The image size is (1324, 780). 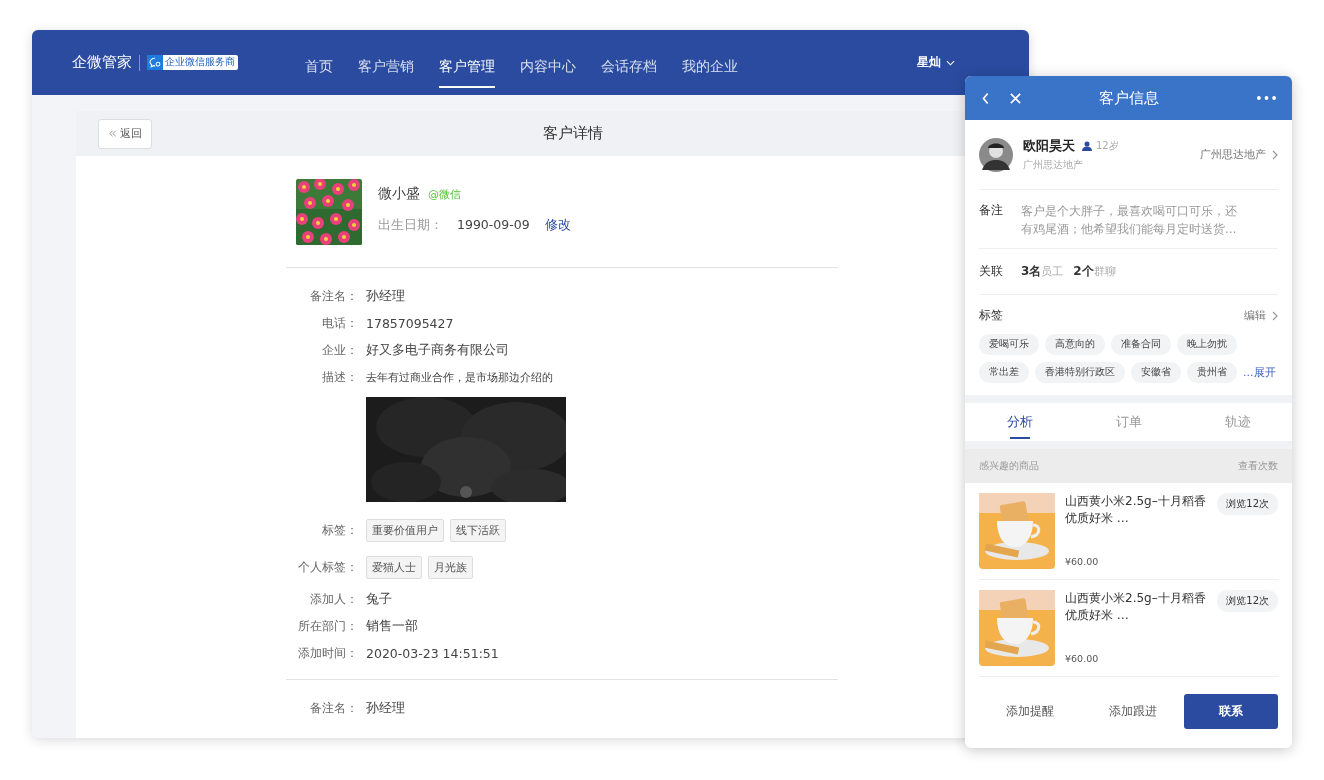 What do you see at coordinates (1087, 146) in the screenshot?
I see `person-icon` at bounding box center [1087, 146].